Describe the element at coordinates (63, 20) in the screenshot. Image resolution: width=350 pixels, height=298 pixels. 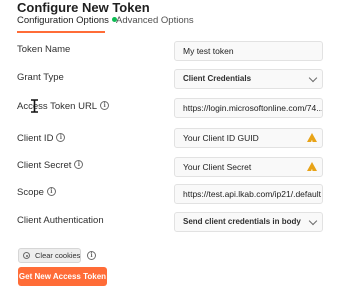
I see `tab-label: Configuration Options` at that location.